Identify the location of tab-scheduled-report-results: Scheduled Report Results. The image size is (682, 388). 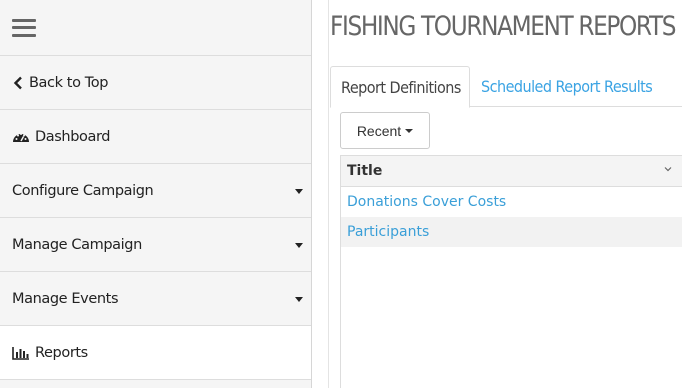
(576, 86).